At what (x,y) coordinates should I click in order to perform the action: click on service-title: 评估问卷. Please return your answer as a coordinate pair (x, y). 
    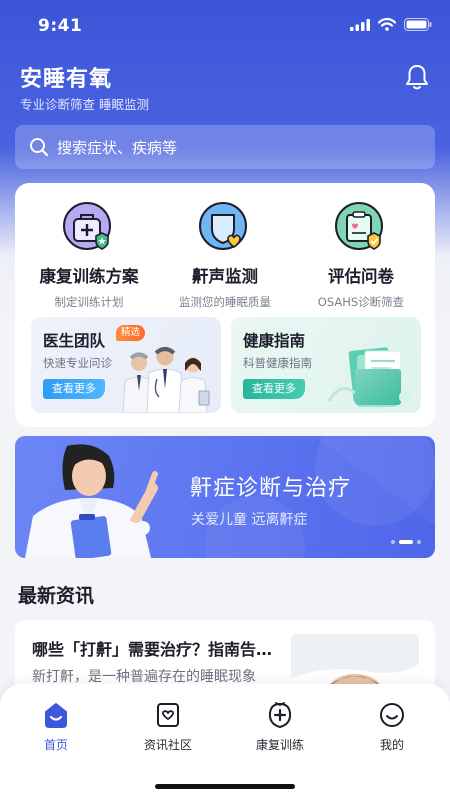
    Looking at the image, I should click on (361, 276).